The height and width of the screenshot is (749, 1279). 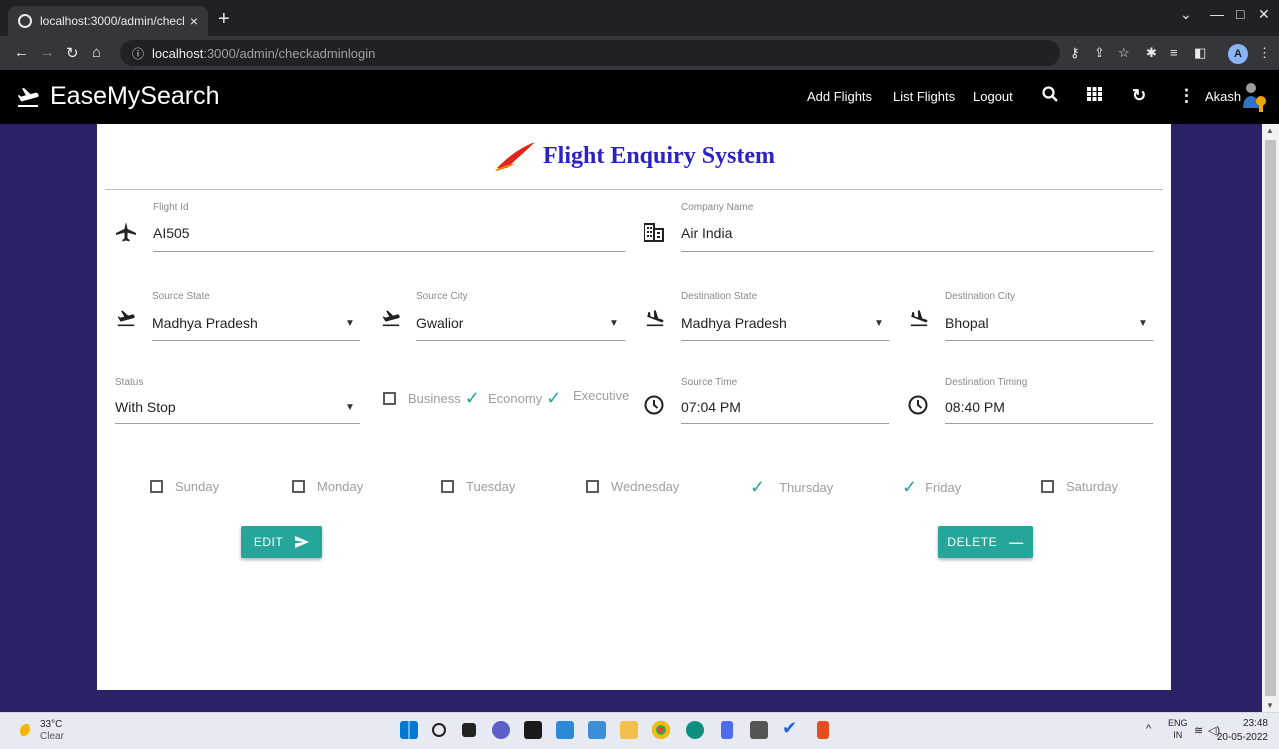 What do you see at coordinates (1270, 130) in the screenshot?
I see `scroll-up-icon: ▲` at bounding box center [1270, 130].